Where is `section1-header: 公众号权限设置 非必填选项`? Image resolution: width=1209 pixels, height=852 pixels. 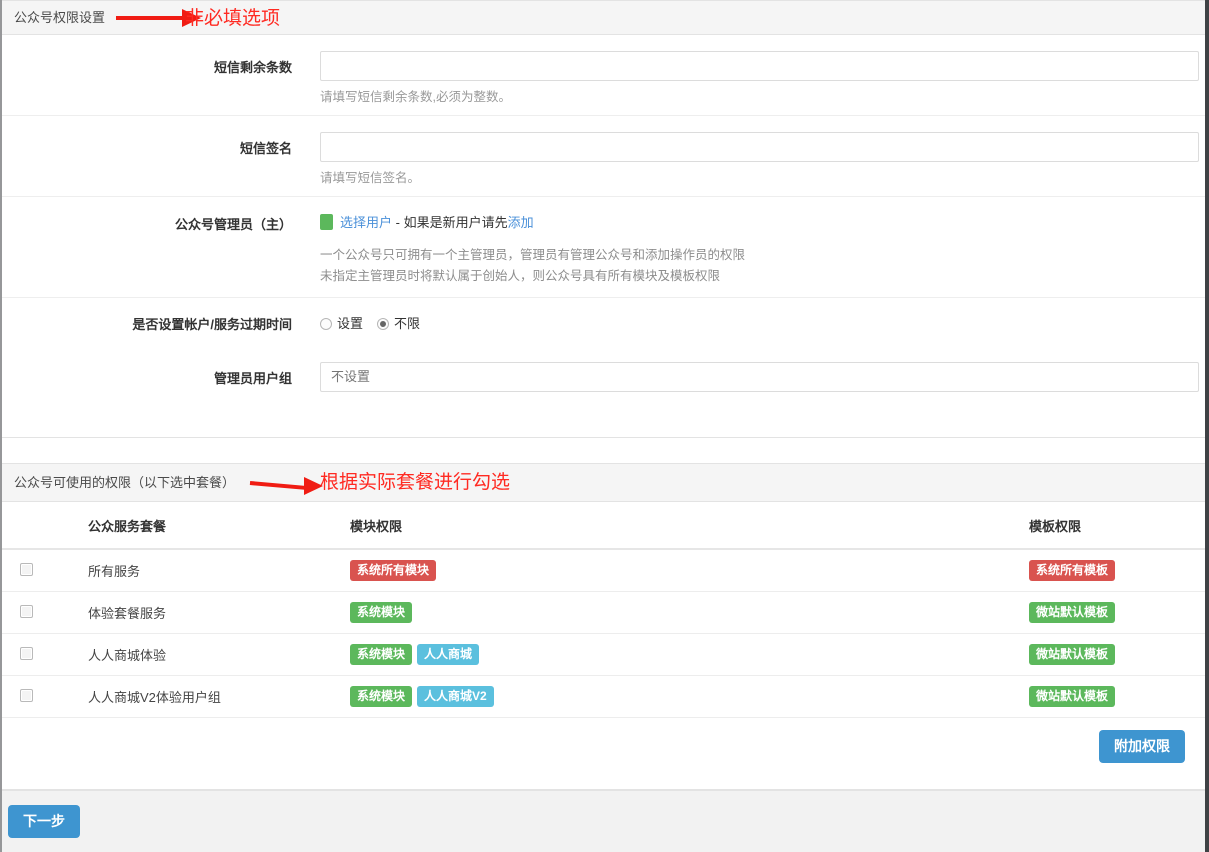
section1-header: 公众号权限设置 非必填选项 is located at coordinates (603, 18).